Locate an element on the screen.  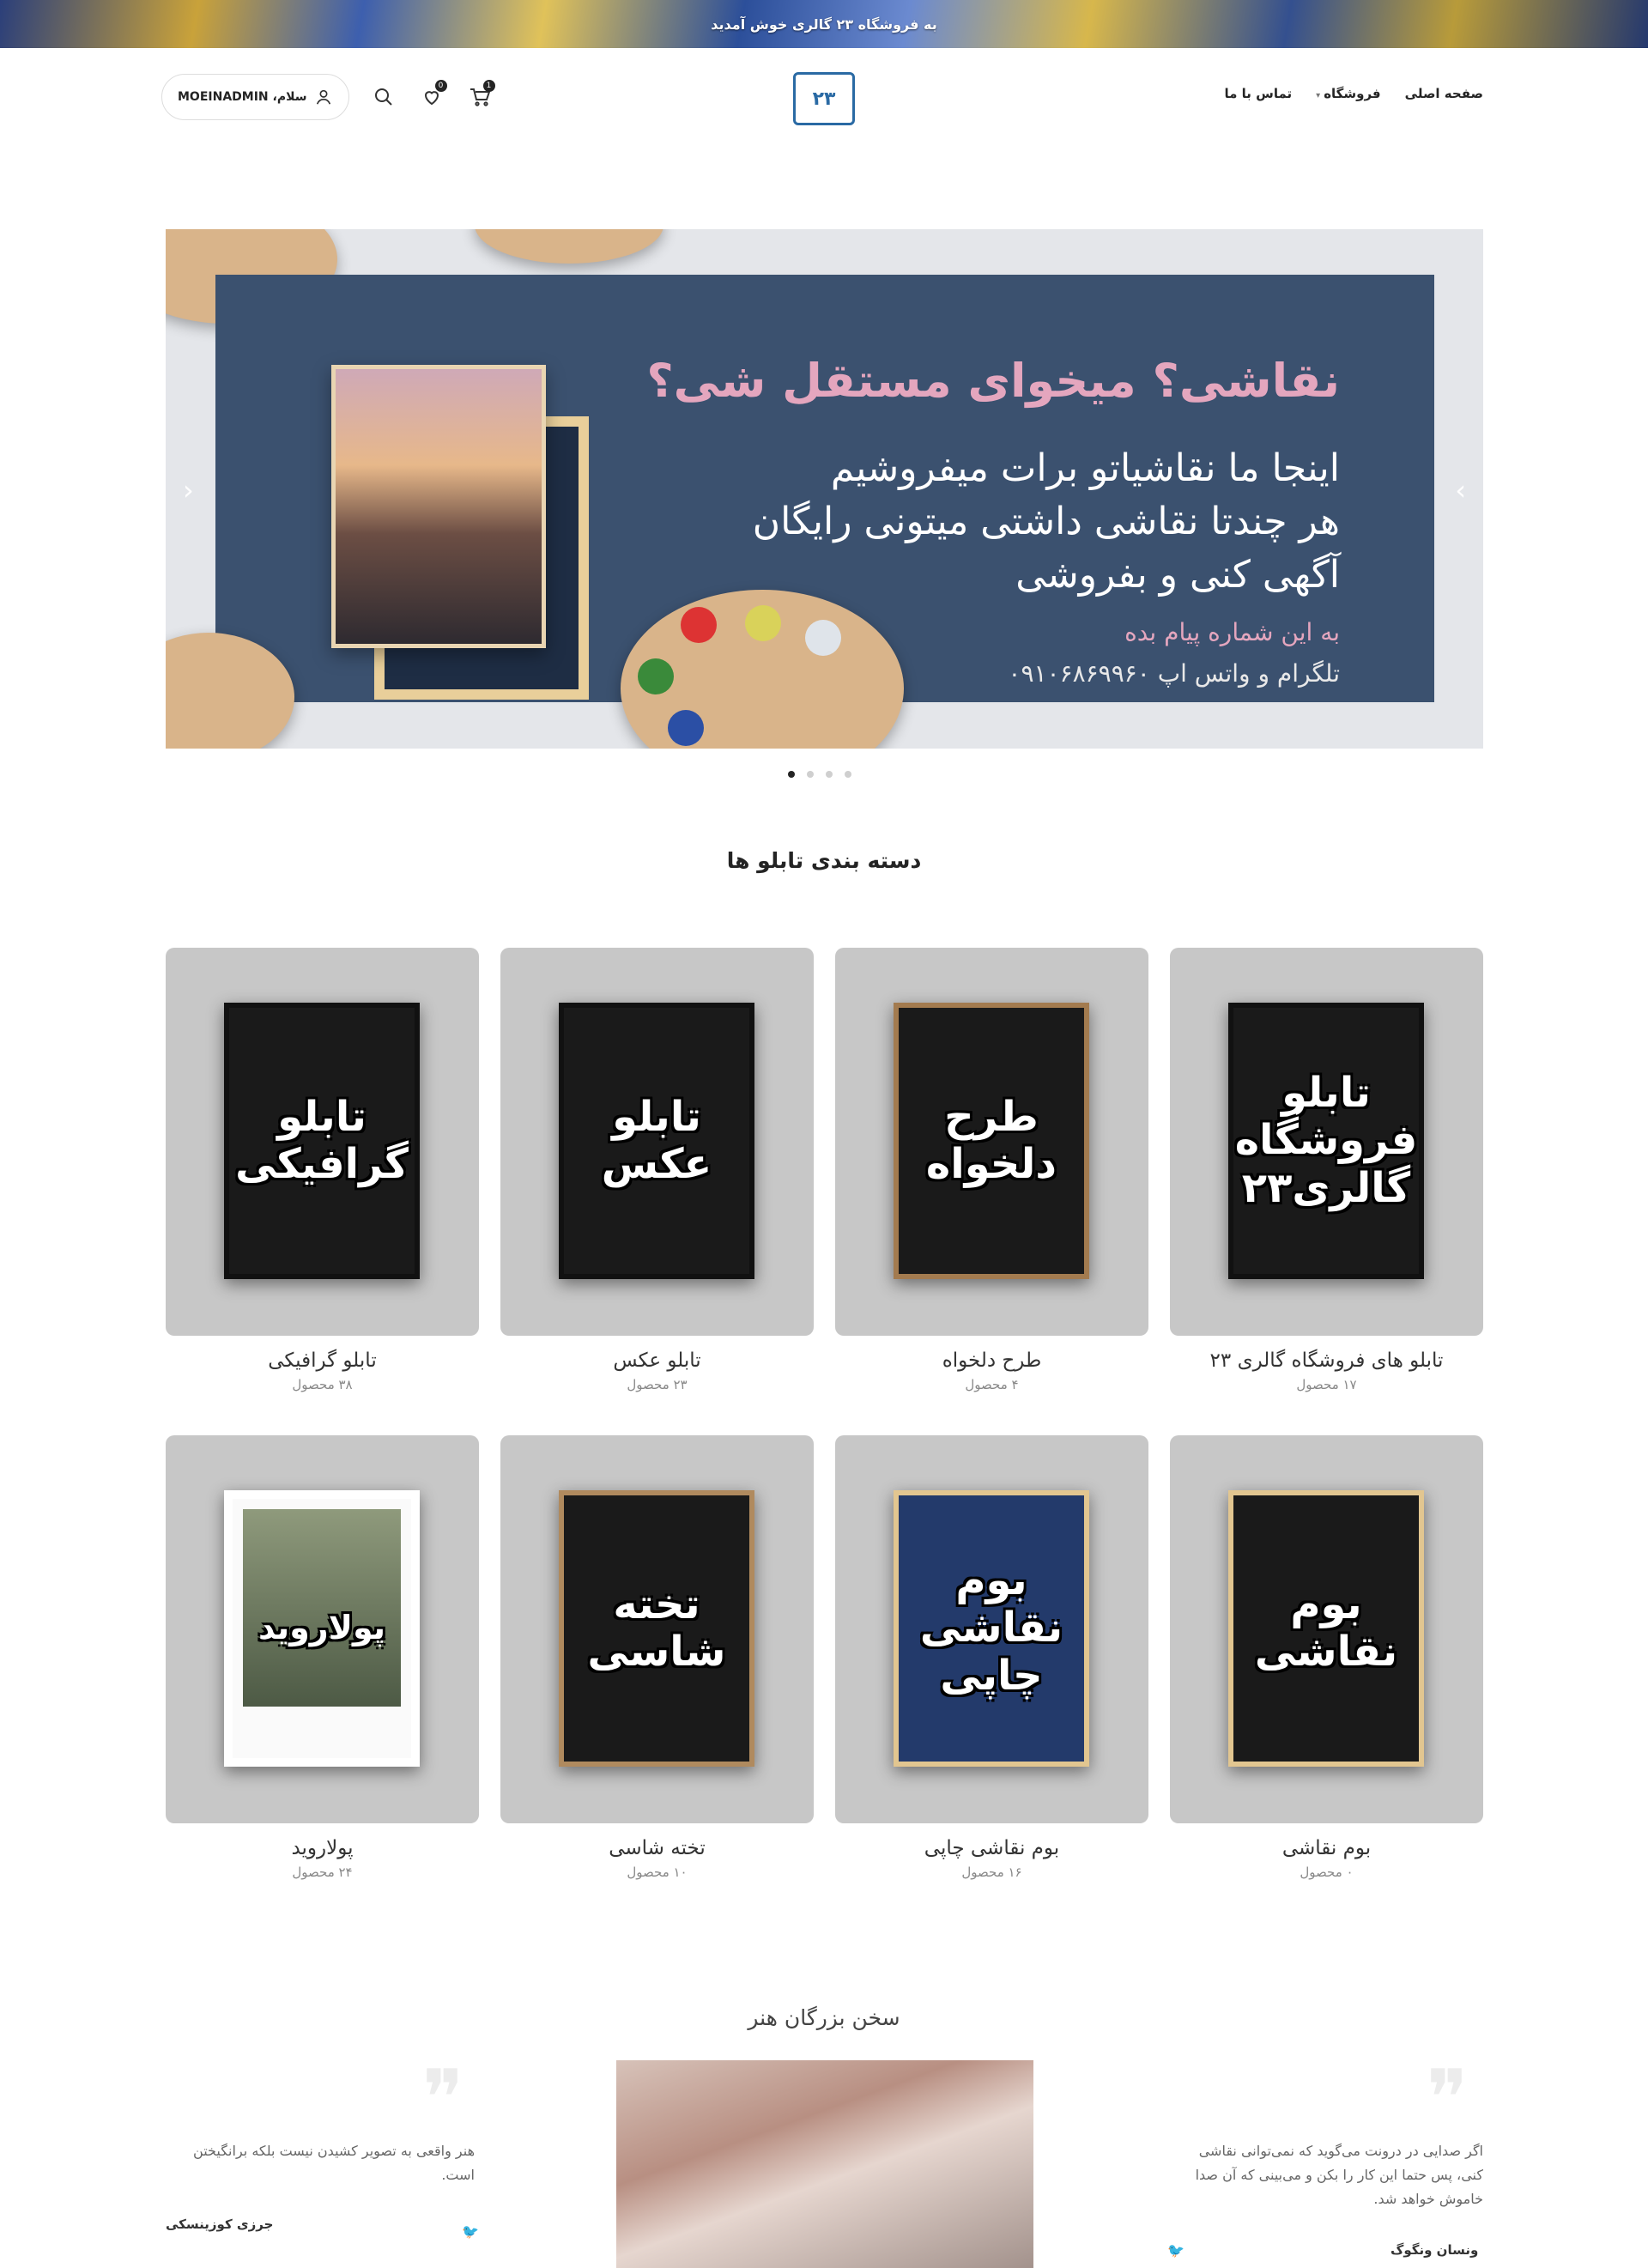
quotes-title: سخن بزرگان هنر is located at coordinates (824, 2017).